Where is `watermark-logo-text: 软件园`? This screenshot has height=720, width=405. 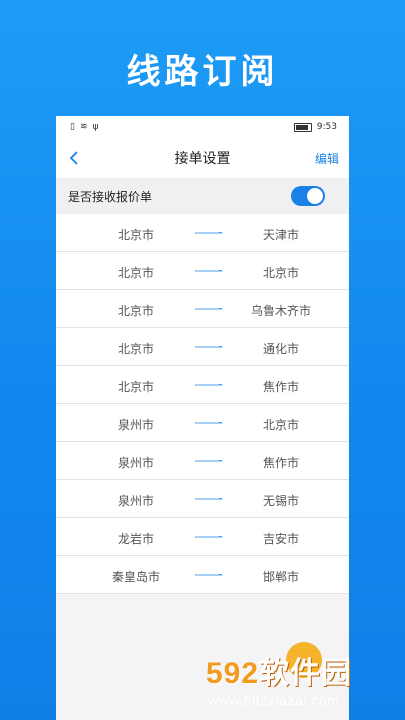 watermark-logo-text: 软件园 is located at coordinates (306, 673).